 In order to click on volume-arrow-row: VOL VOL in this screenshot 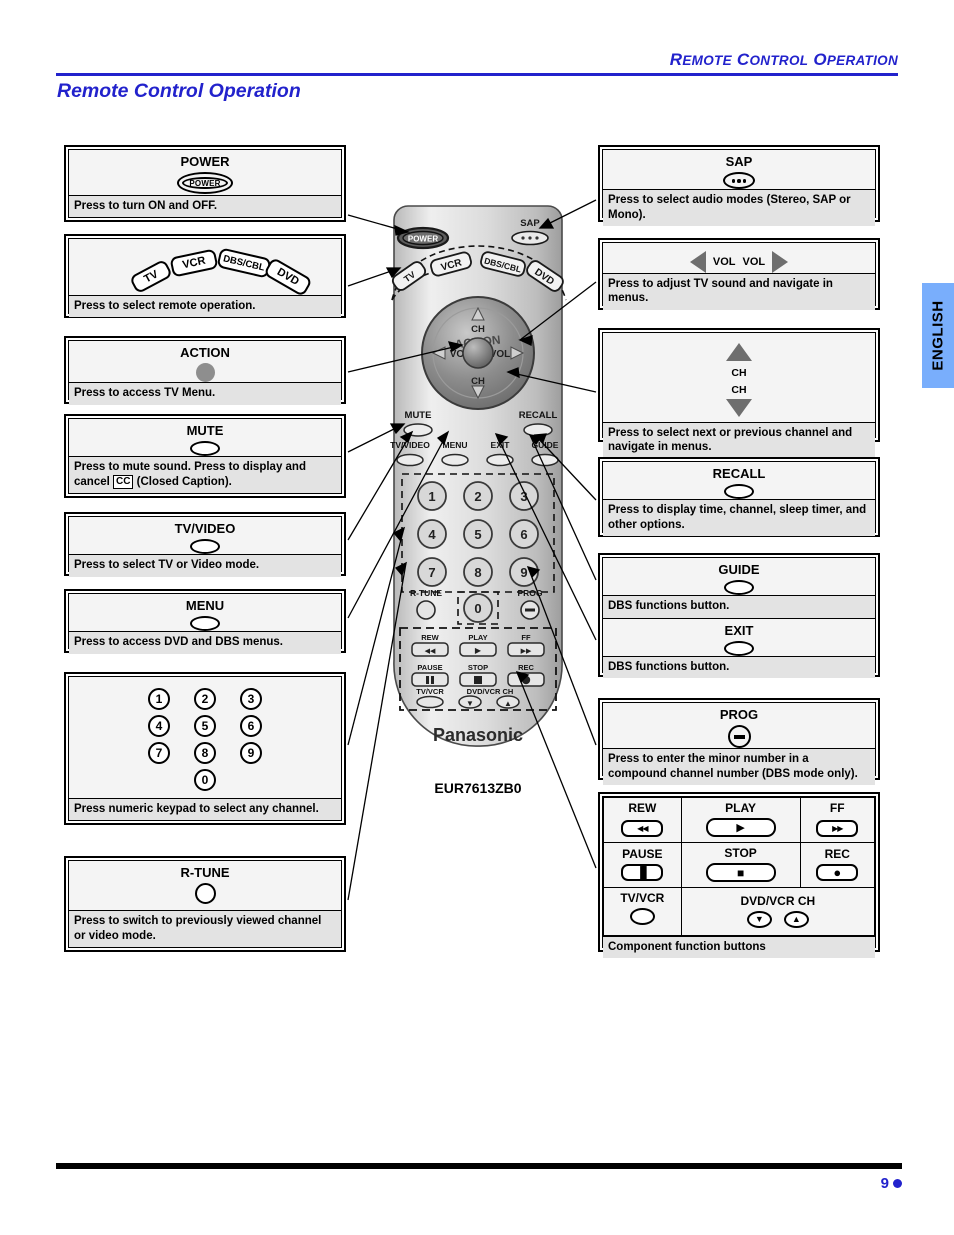, I will do `click(739, 262)`.